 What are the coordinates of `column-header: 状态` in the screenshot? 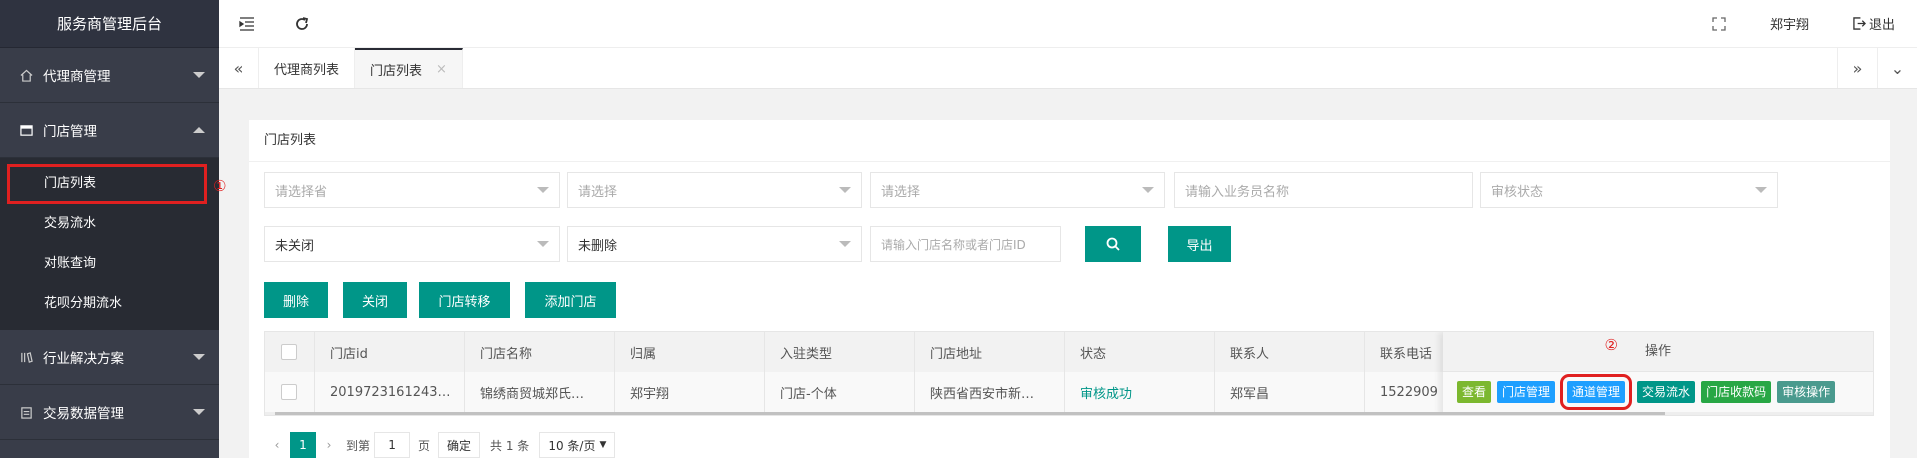 It's located at (1140, 352).